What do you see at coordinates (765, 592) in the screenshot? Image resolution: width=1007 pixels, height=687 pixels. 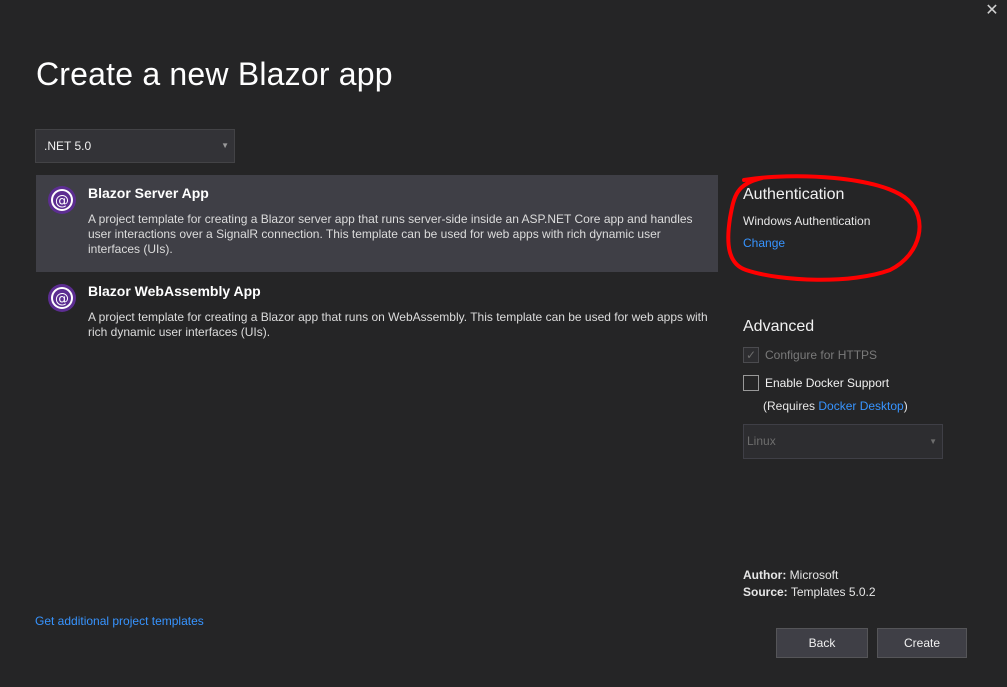 I see `source-label: Source:` at bounding box center [765, 592].